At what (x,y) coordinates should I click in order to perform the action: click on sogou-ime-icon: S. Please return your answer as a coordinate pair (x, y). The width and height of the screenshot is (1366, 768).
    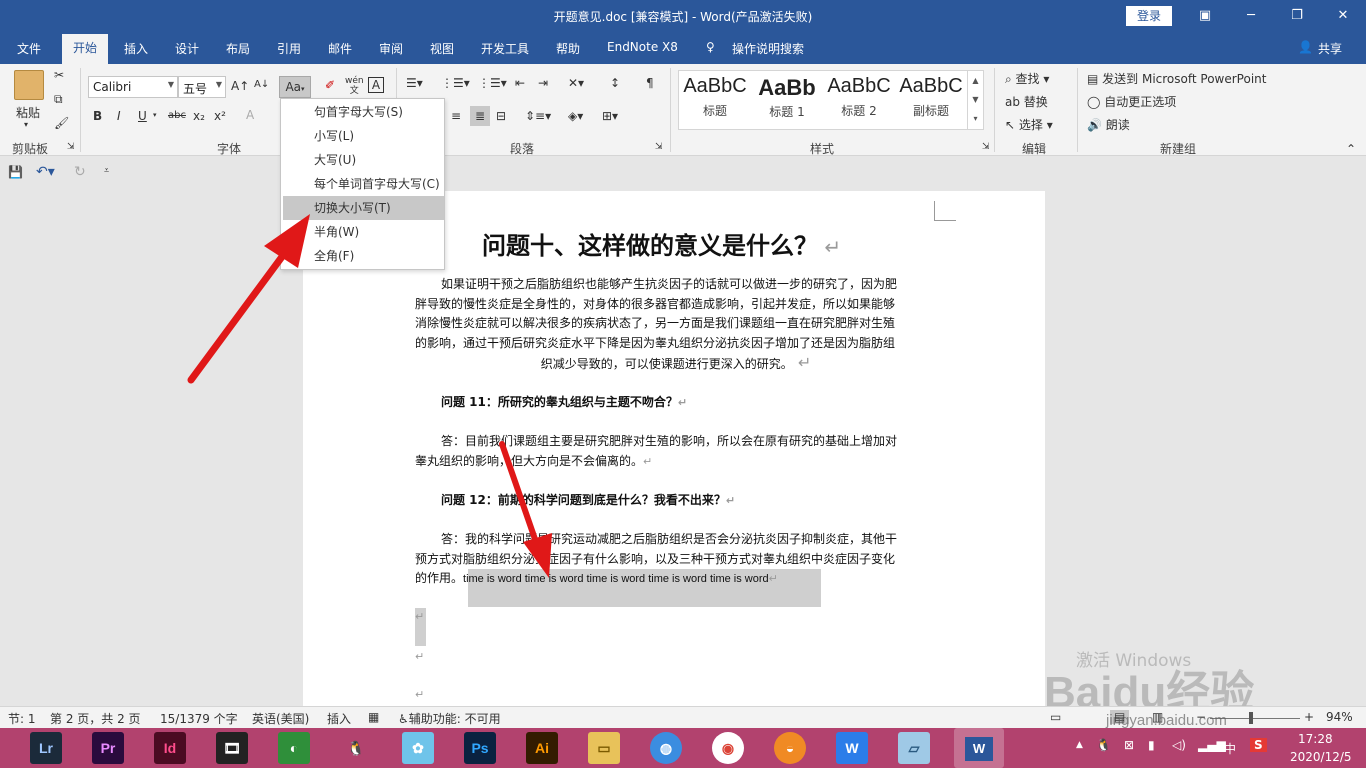
    Looking at the image, I should click on (1258, 745).